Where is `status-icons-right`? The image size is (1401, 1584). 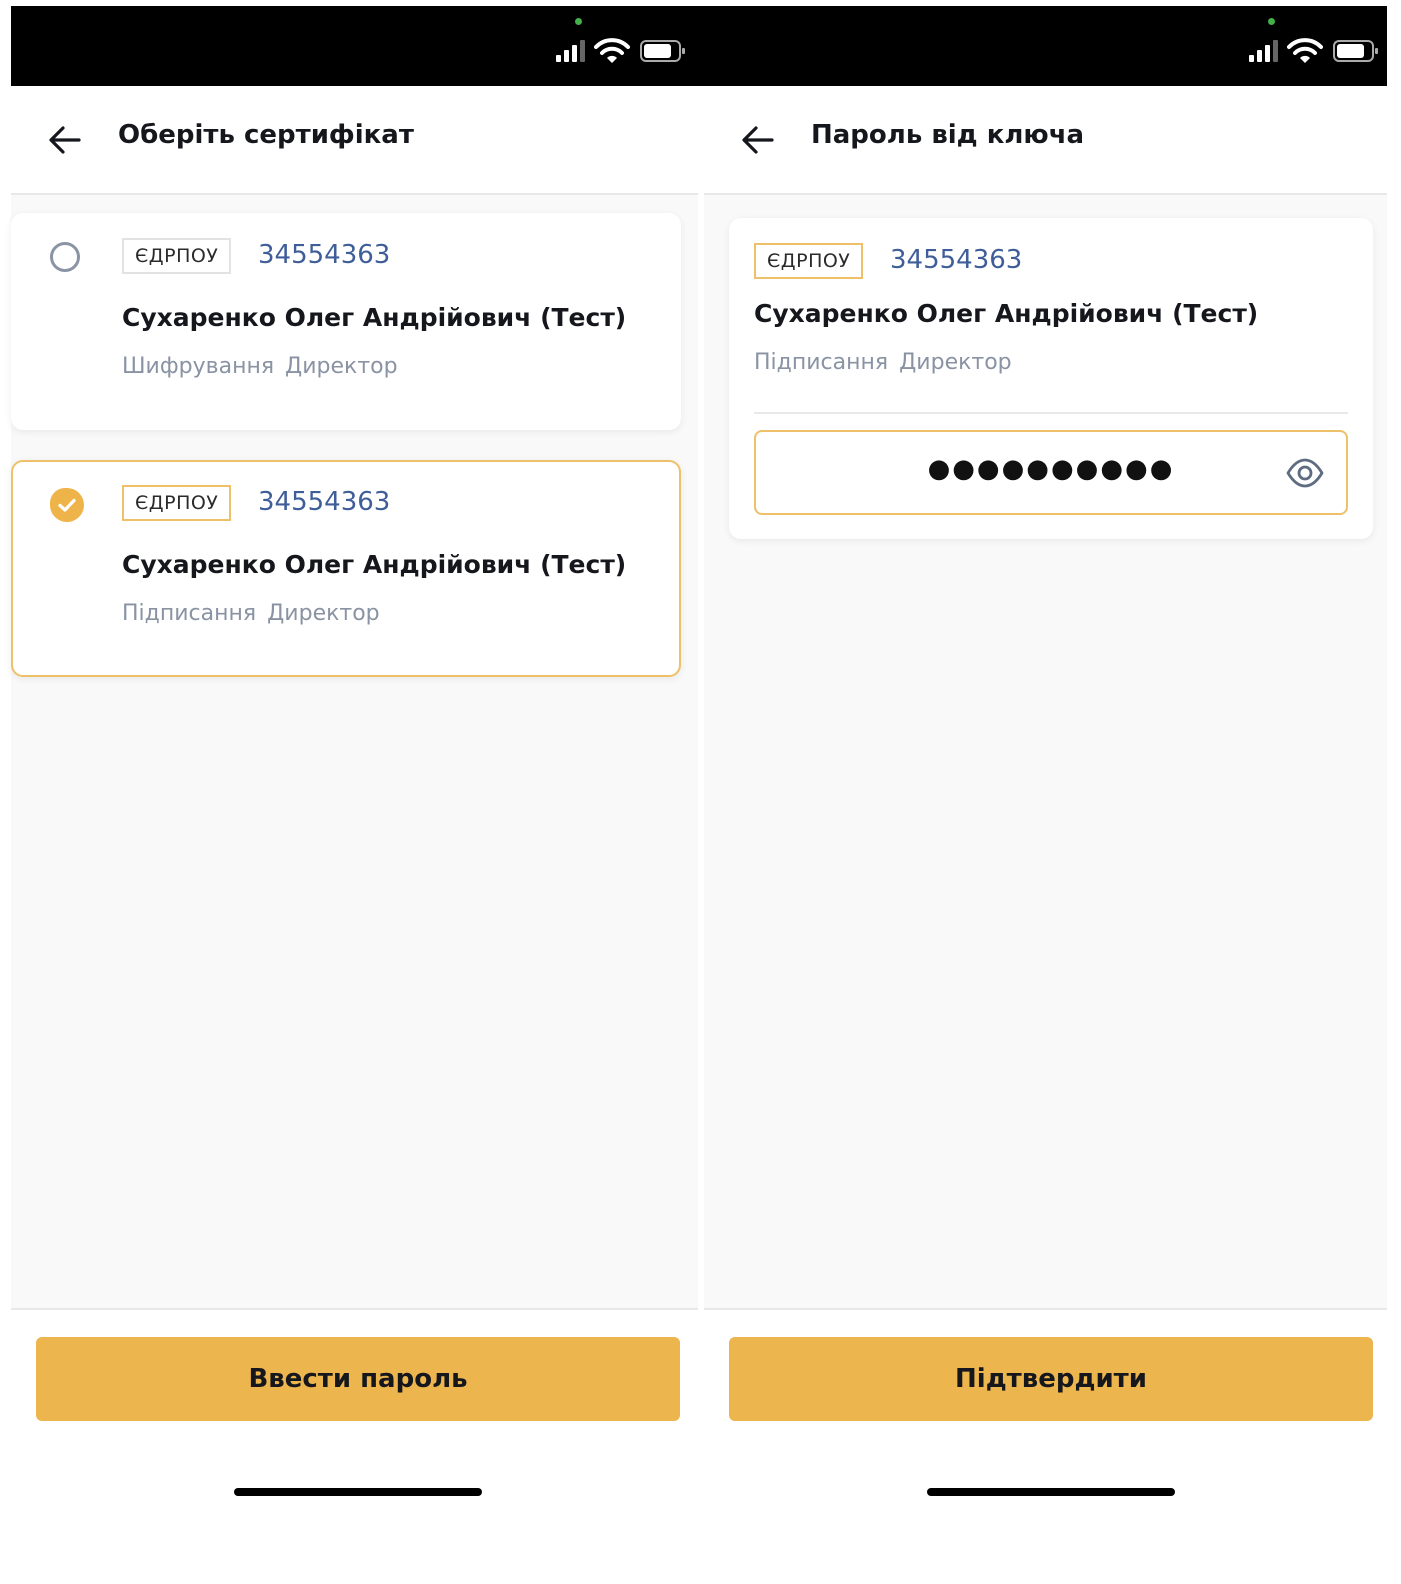
status-icons-right is located at coordinates (1313, 48).